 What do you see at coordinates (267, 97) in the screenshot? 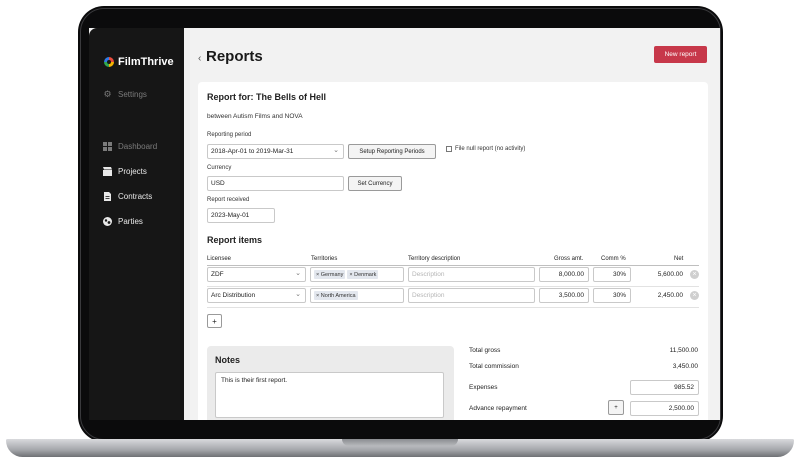
I see `report-heading: Report for: The Bells of Hell` at bounding box center [267, 97].